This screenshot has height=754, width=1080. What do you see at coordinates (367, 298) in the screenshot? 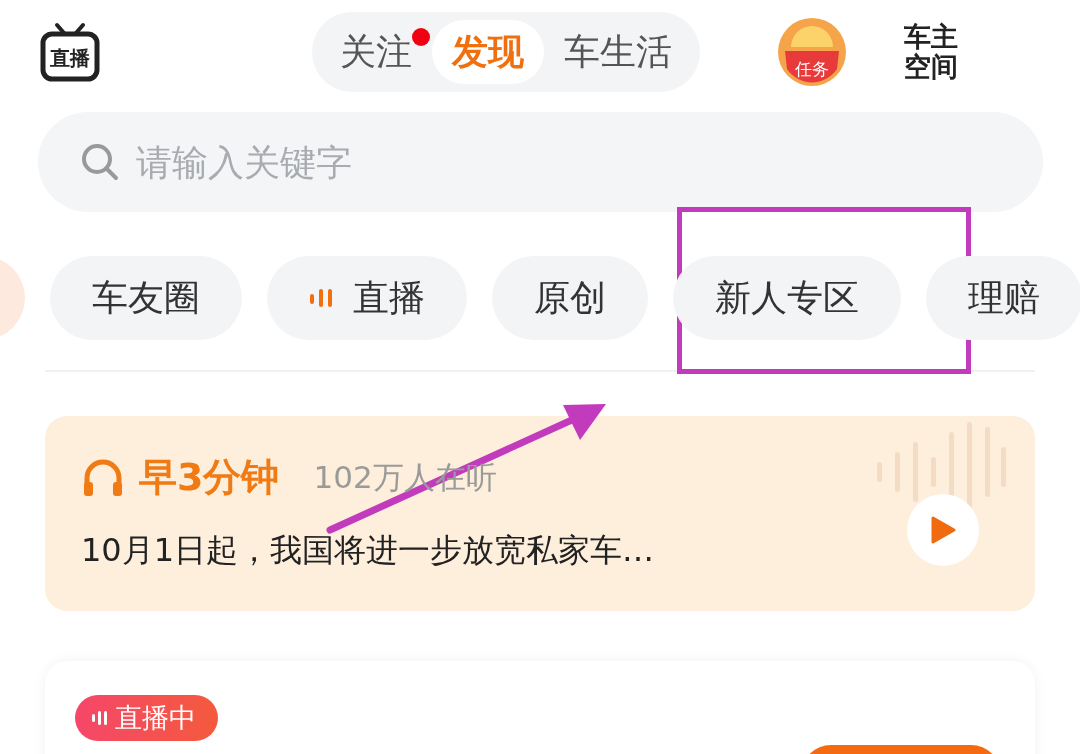
I see `category-chip: 直播` at bounding box center [367, 298].